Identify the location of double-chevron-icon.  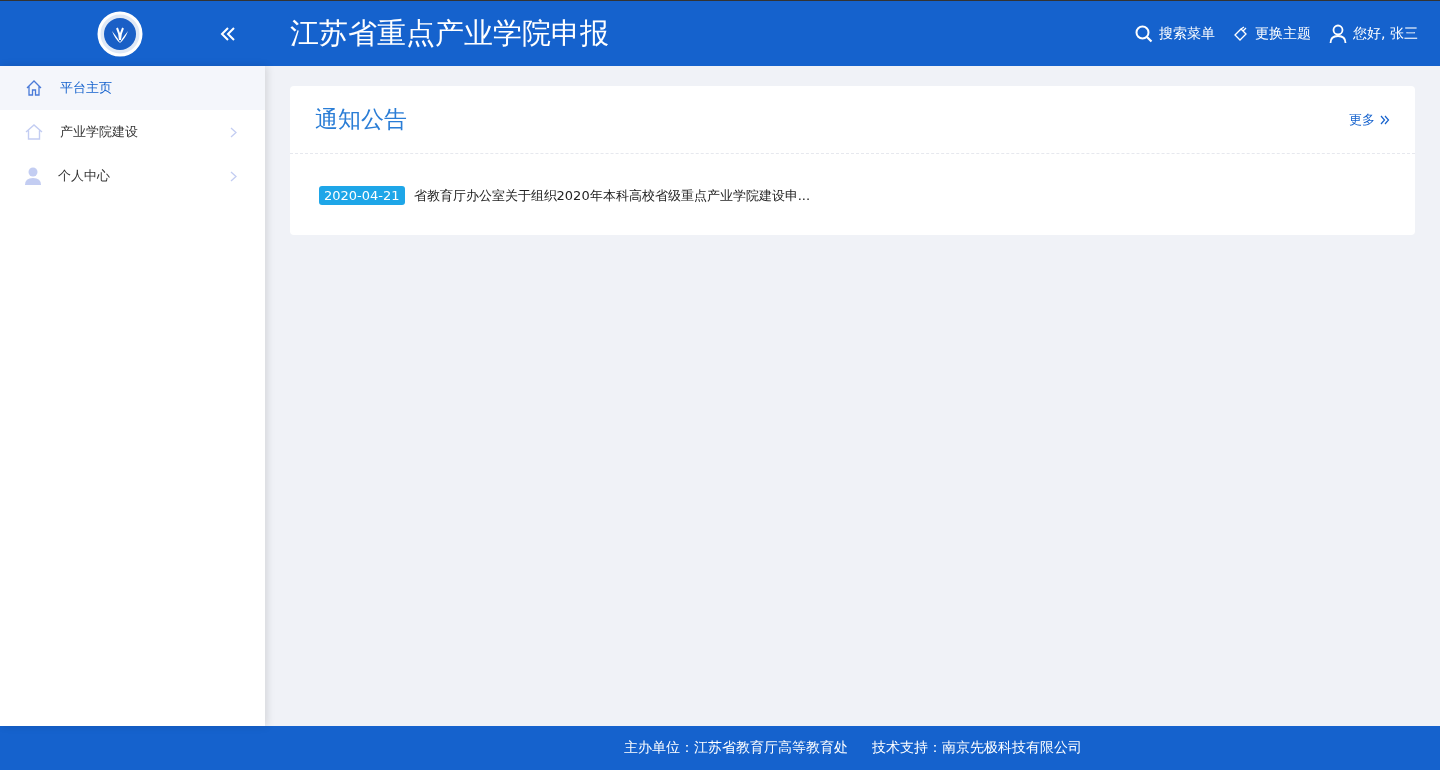
(1385, 119).